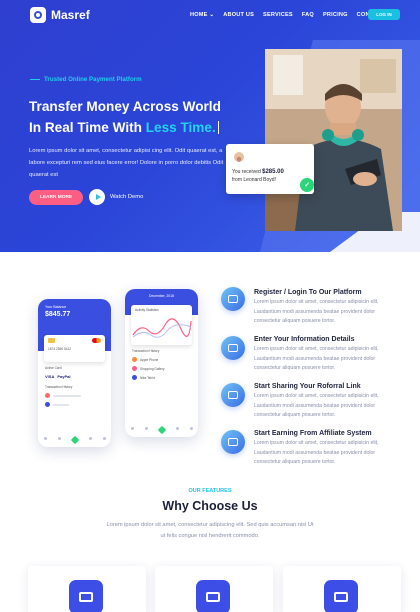 The image size is (420, 612). I want to click on hero-headline-accent: Less Time., so click(180, 127).